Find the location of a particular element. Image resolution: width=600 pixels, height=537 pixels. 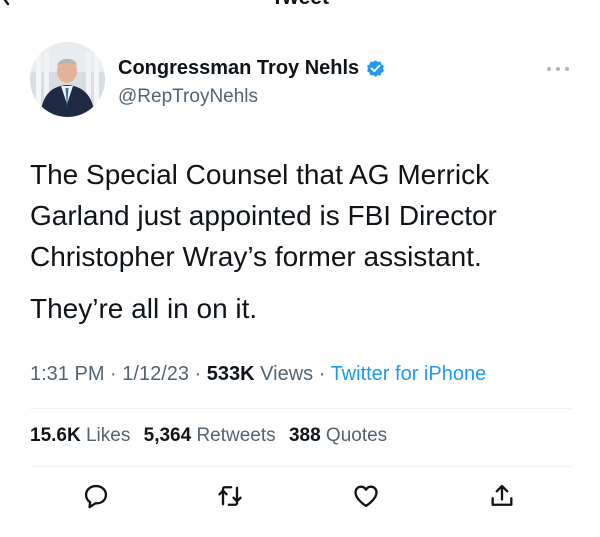

avatar-photo is located at coordinates (67, 79).